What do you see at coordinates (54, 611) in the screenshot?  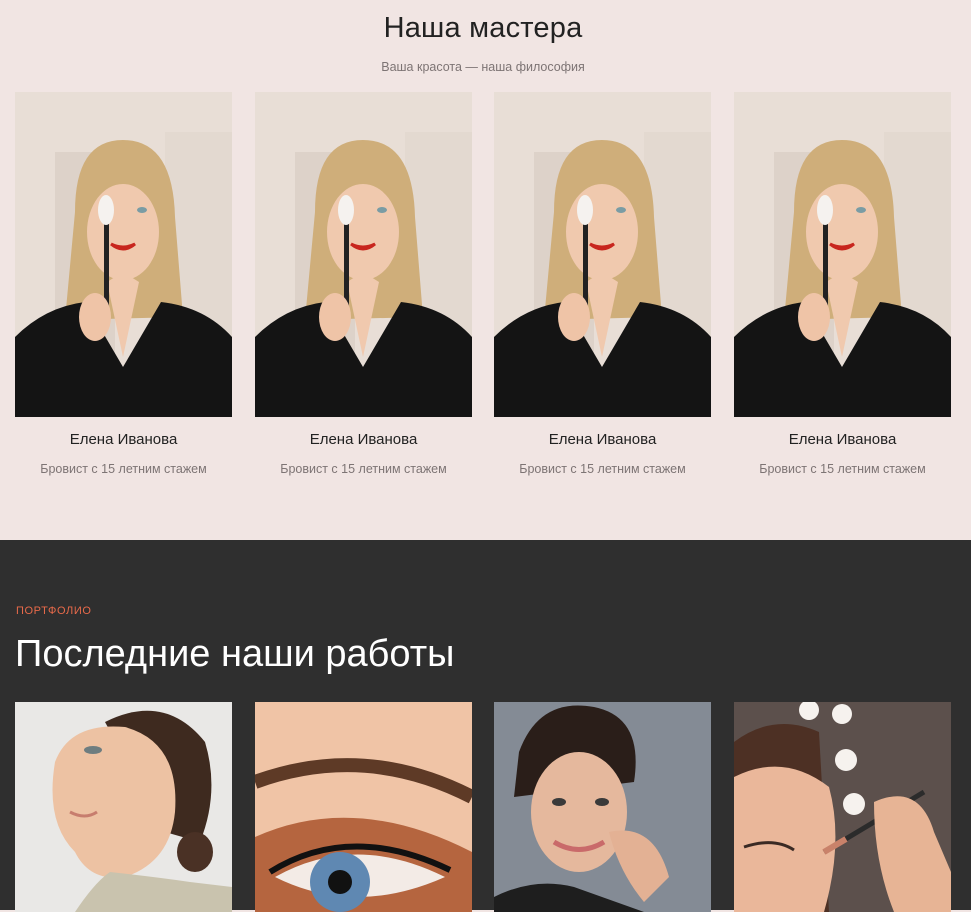 I see `portfolio-eyebrow: ПОРТФОЛИО` at bounding box center [54, 611].